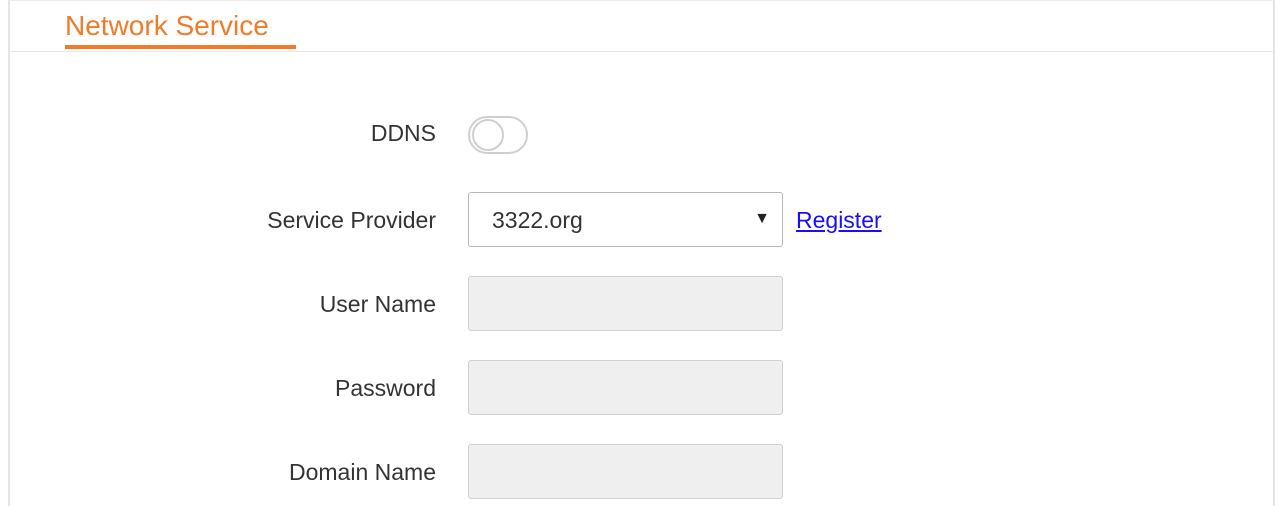 The image size is (1277, 506). I want to click on user-name-input, so click(625, 303).